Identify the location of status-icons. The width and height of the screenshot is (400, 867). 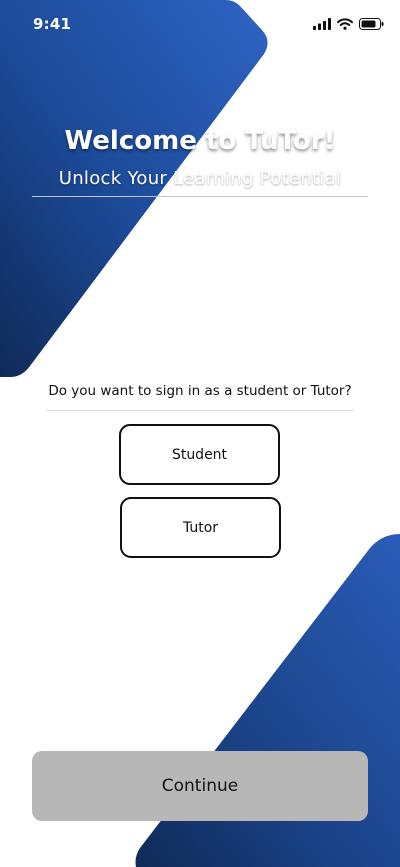
(348, 24).